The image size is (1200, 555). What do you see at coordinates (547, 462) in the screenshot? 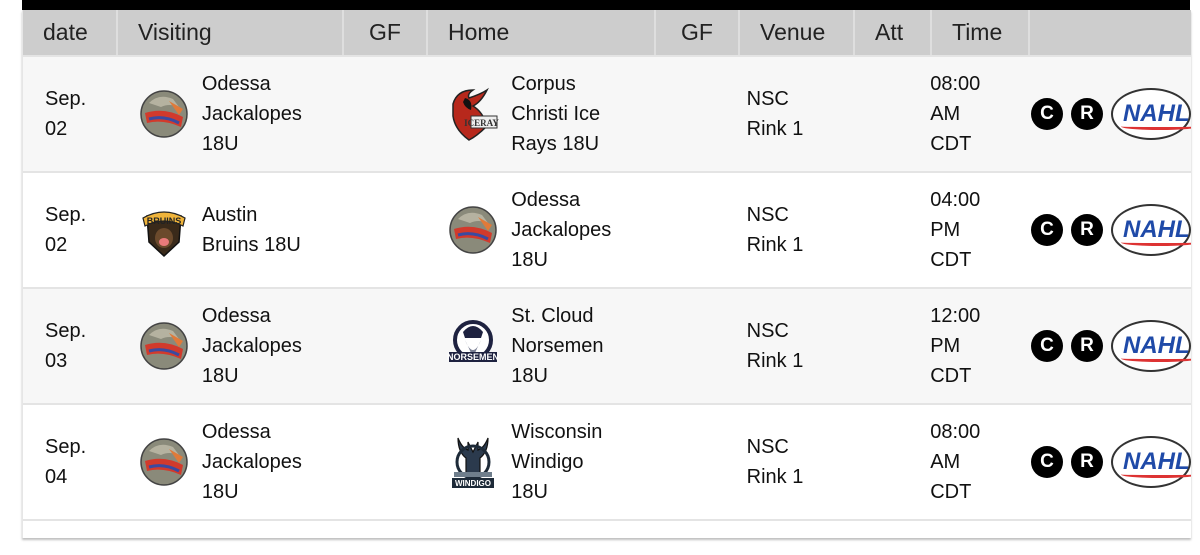
I see `team-name-line: Windigo` at bounding box center [547, 462].